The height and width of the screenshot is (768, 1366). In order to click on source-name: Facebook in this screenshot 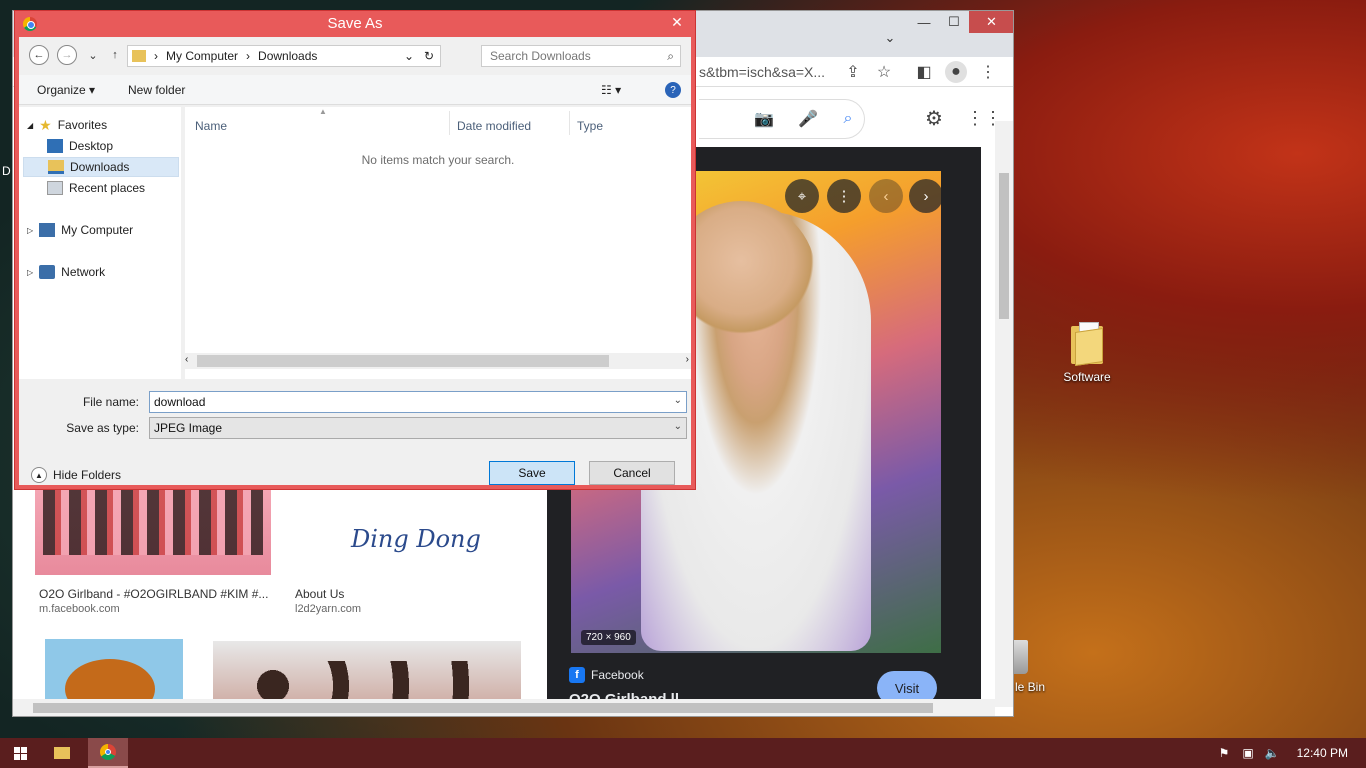, I will do `click(617, 675)`.